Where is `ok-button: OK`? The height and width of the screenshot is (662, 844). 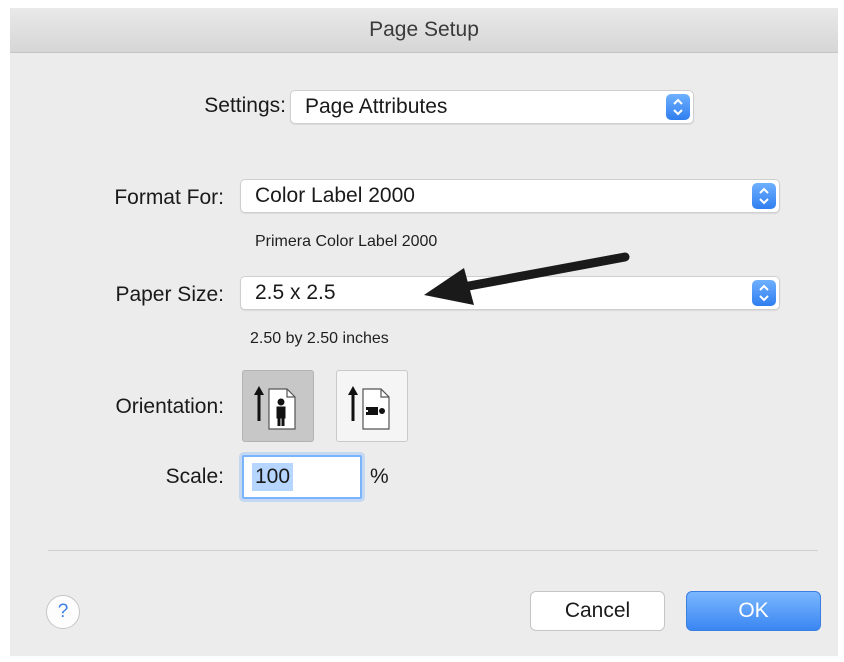
ok-button: OK is located at coordinates (753, 611).